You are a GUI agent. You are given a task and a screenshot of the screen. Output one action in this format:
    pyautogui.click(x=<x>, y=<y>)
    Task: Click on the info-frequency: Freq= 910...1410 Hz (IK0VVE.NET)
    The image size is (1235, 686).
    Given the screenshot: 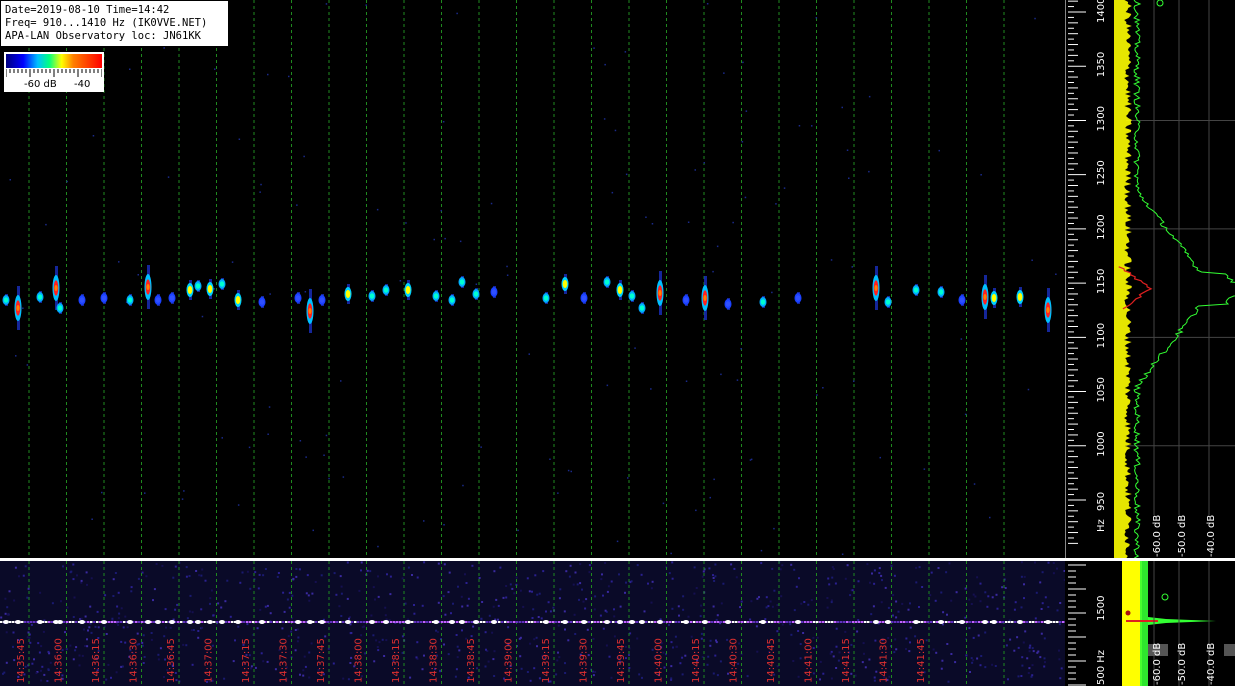 What is the action you would take?
    pyautogui.click(x=106, y=23)
    